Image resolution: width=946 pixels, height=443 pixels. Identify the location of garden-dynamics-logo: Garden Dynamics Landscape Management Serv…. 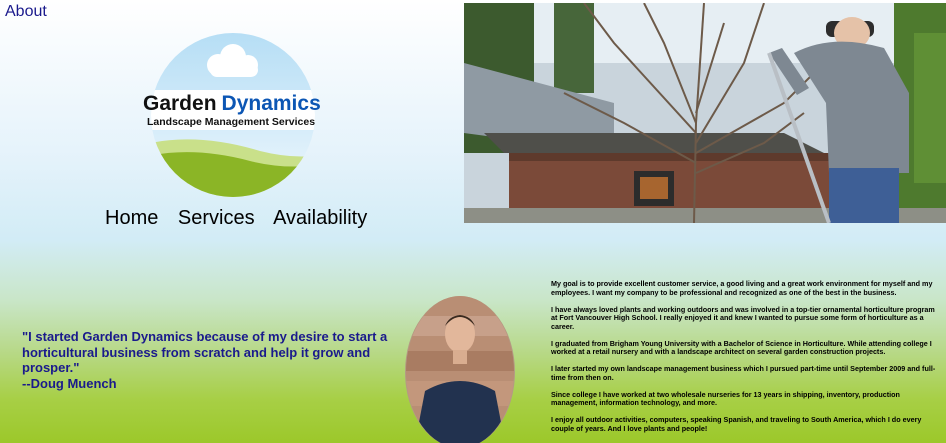
(232, 115).